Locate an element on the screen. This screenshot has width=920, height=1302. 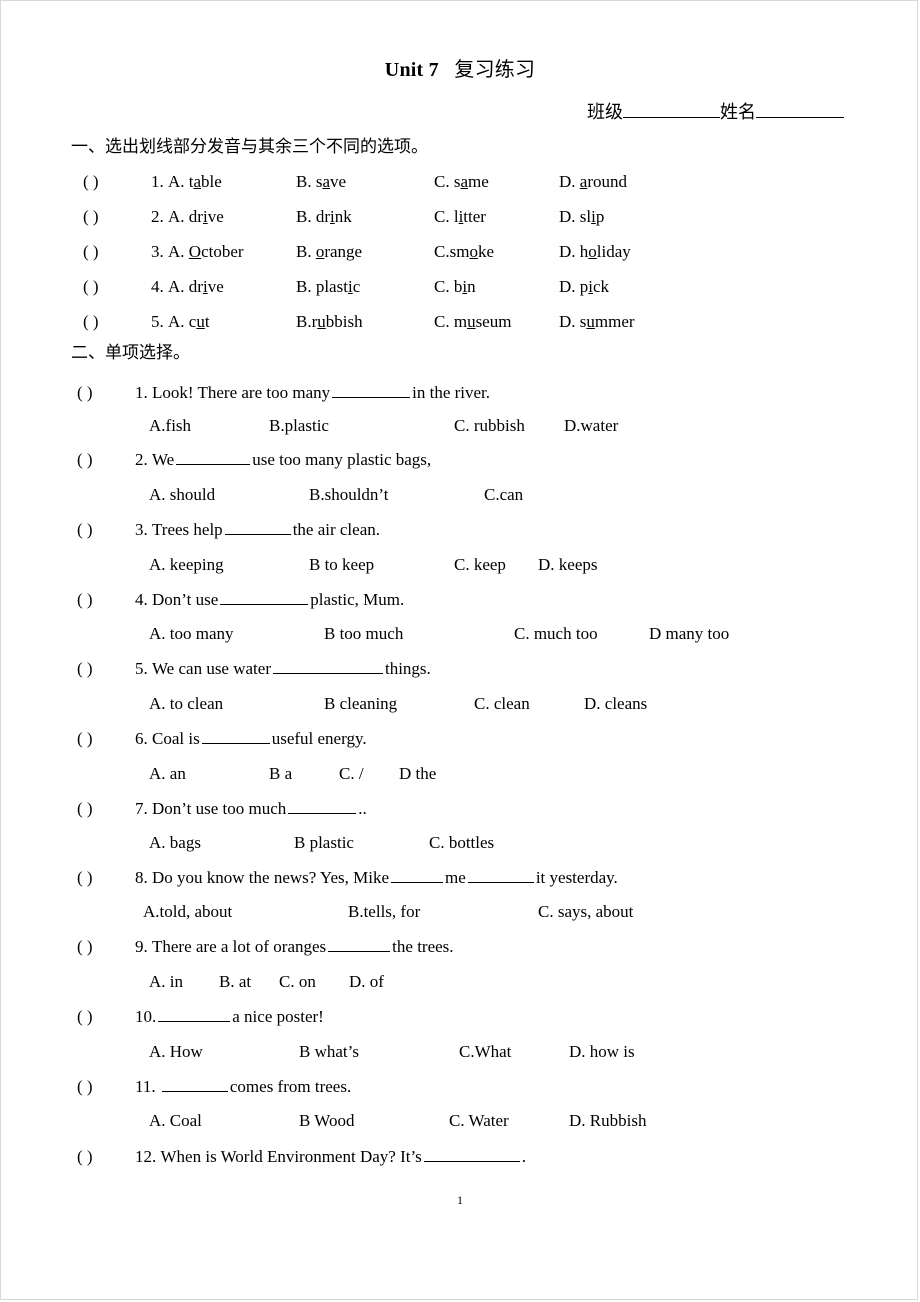
question-text-post: useful energy. is located at coordinates (319, 738).